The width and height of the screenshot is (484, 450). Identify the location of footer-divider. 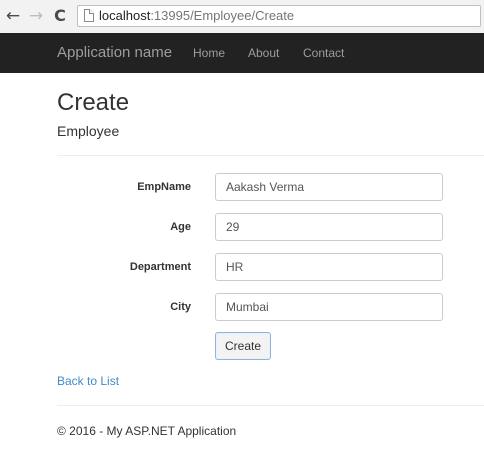
(270, 405).